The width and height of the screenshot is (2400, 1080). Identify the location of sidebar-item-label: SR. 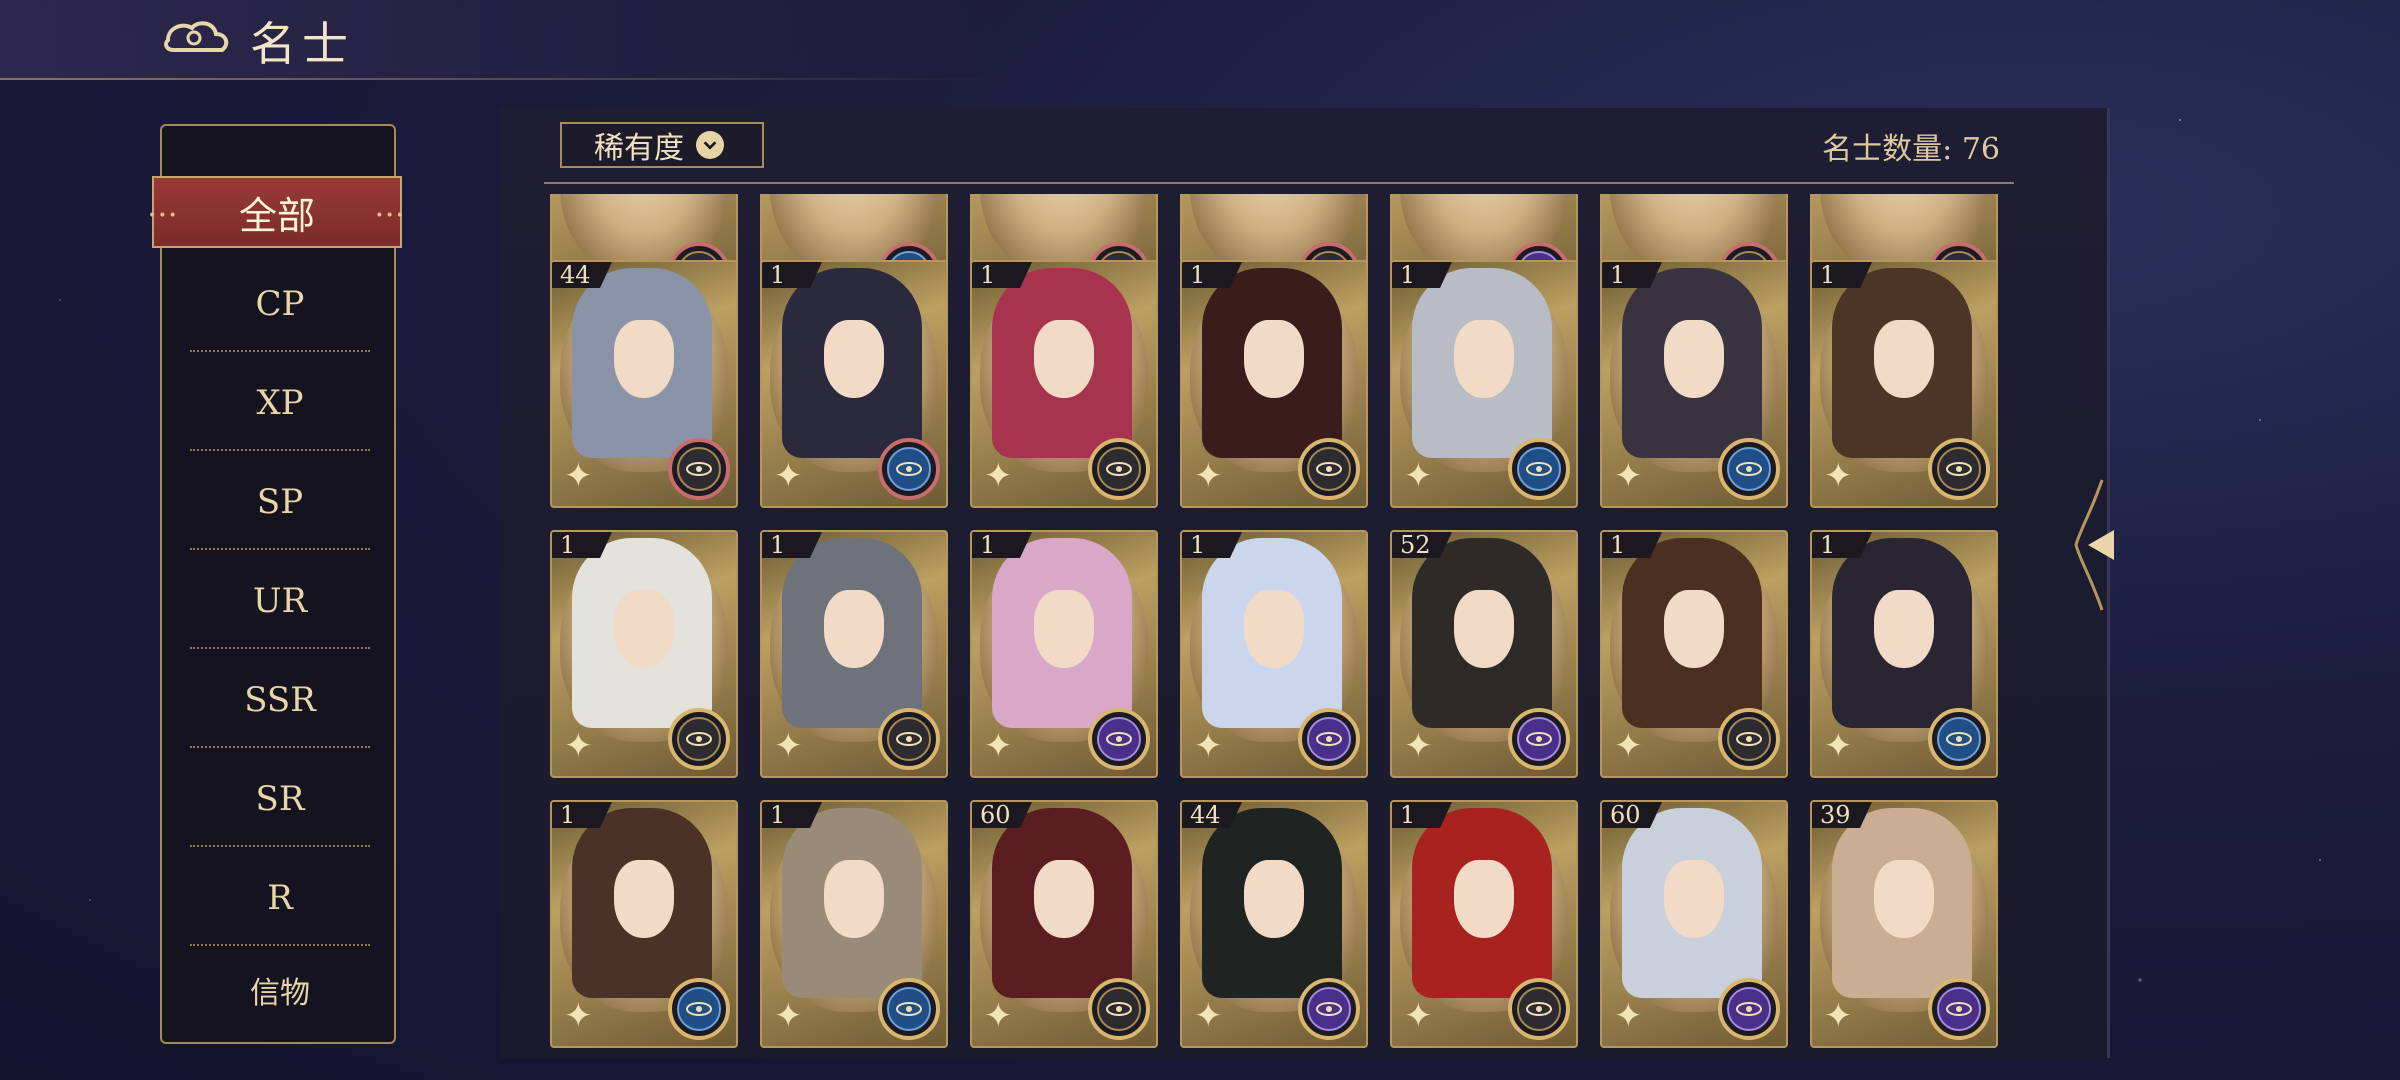
(280, 799).